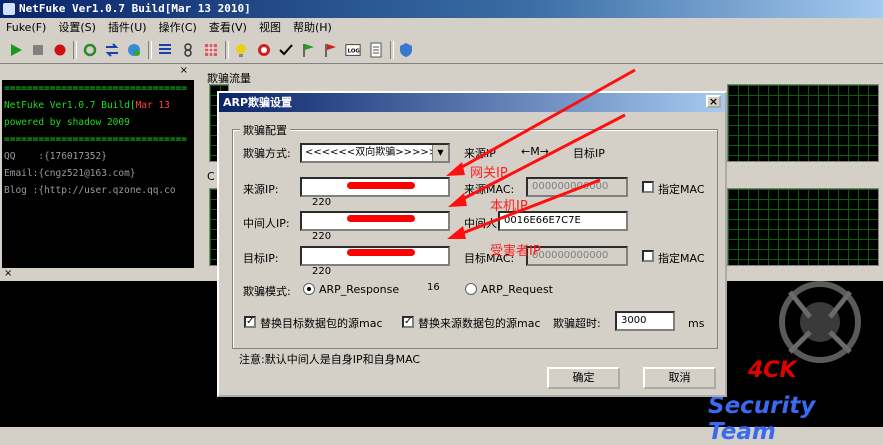 This screenshot has width=883, height=445. I want to click on local-annotation: 本机IP, so click(509, 206).